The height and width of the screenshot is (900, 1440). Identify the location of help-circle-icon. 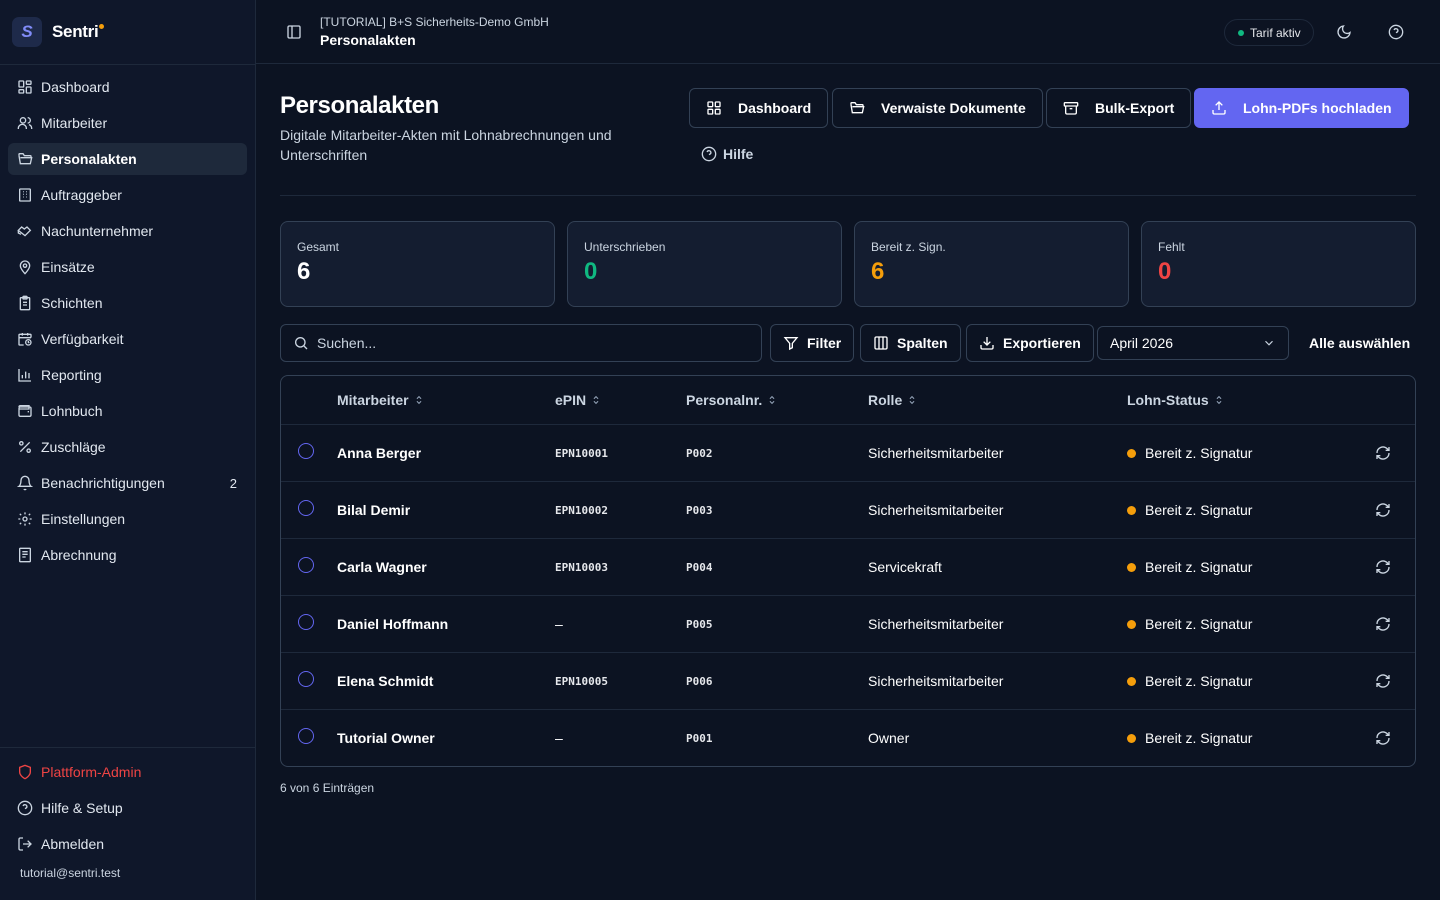
(1396, 32).